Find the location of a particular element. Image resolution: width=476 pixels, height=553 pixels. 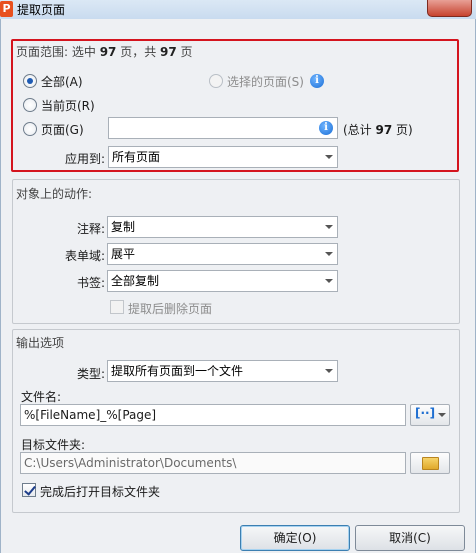

folder-icon is located at coordinates (430, 463).